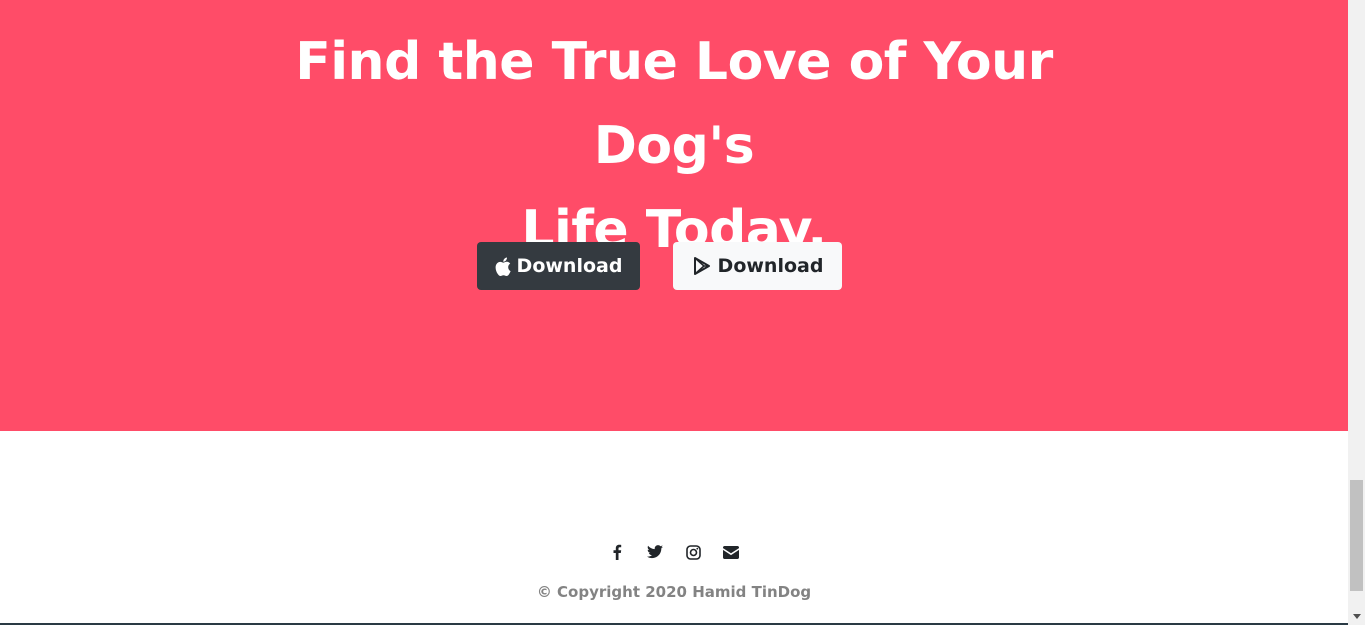 This screenshot has height=625, width=1365. I want to click on apple-download-label: Download, so click(569, 266).